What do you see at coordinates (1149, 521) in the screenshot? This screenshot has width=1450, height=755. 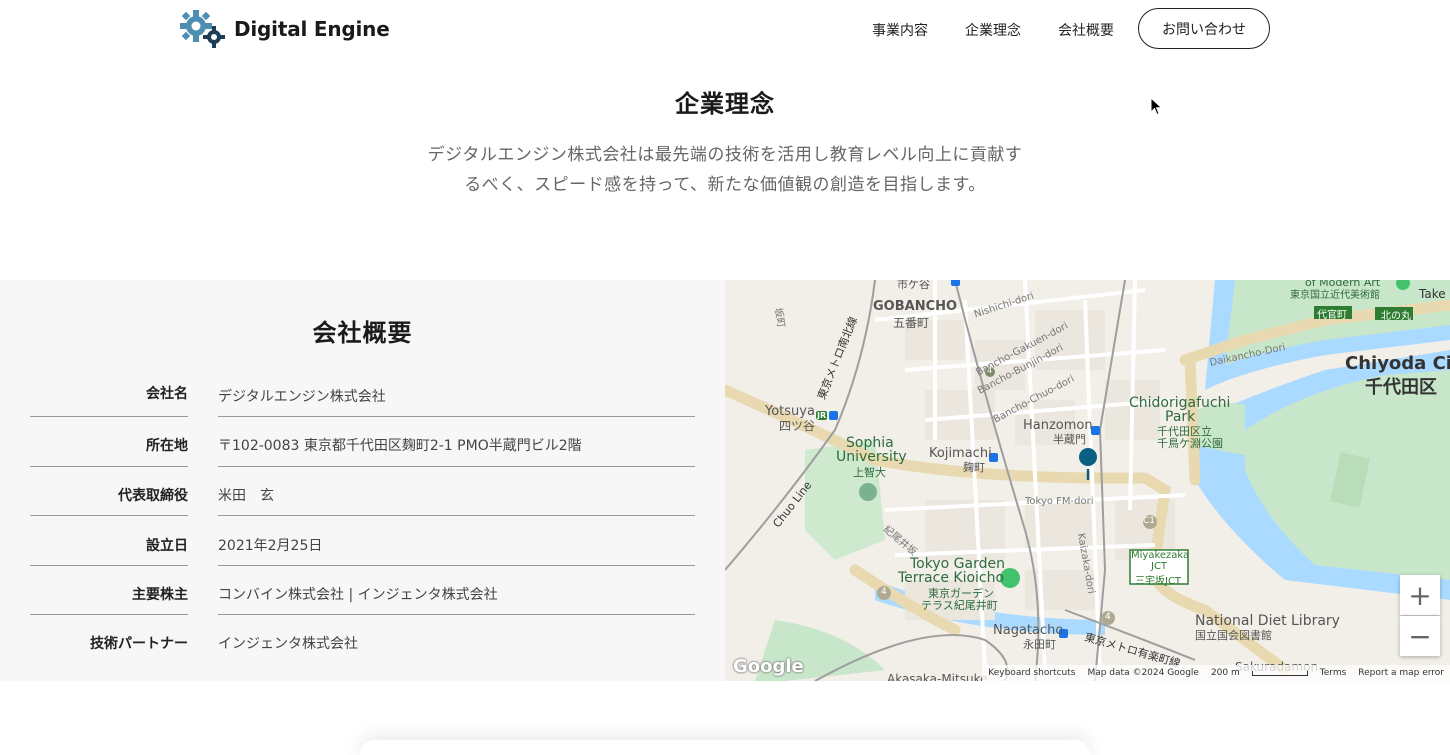 I see `route-shield-label: C1` at bounding box center [1149, 521].